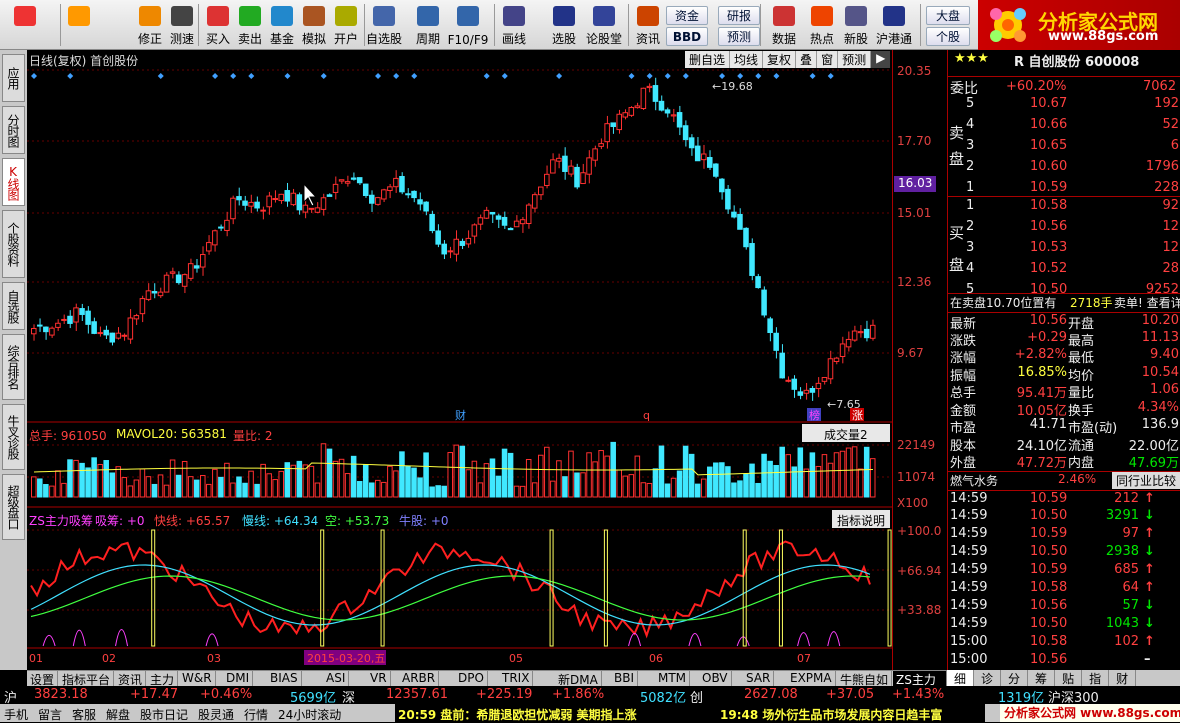 The image size is (1180, 723). What do you see at coordinates (460, 415) in the screenshot?
I see `event-marker: 财` at bounding box center [460, 415].